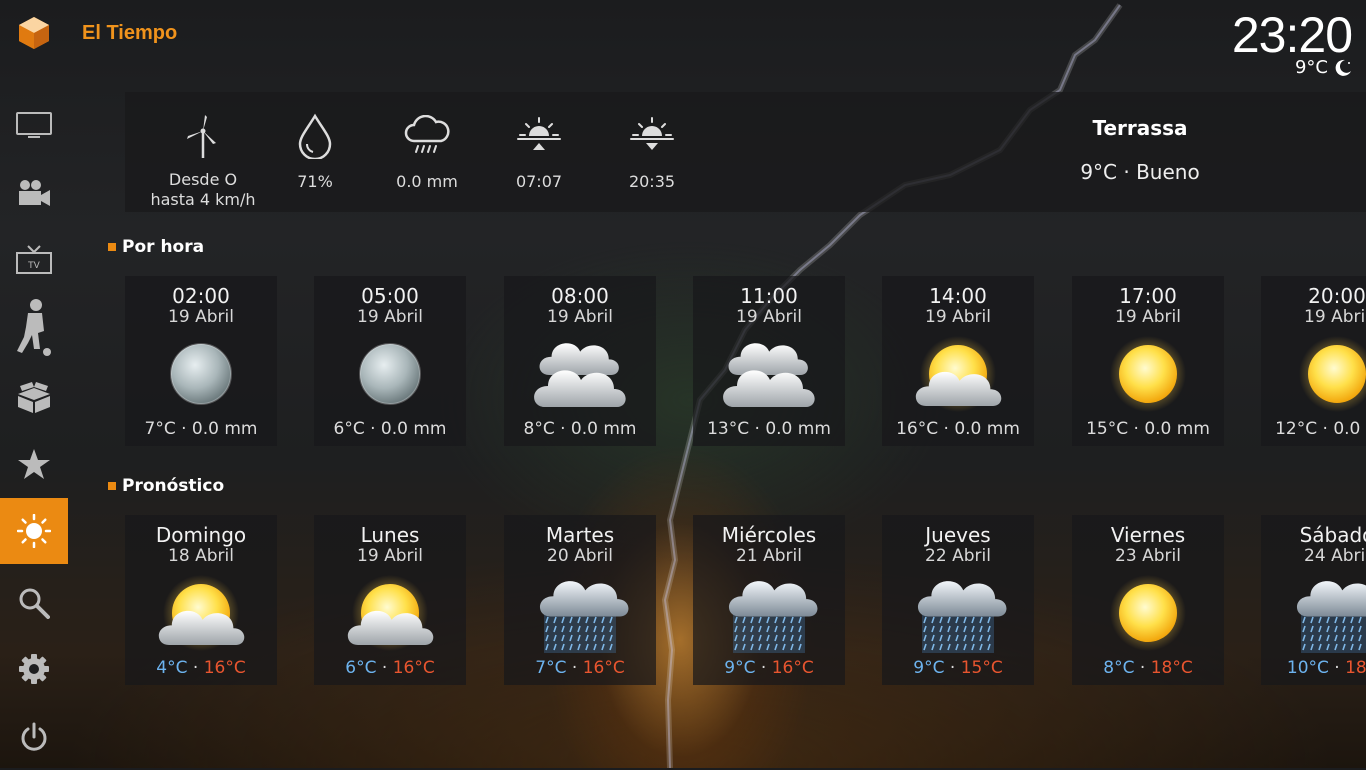  Describe the element at coordinates (34, 465) in the screenshot. I see `nav-favourites` at that location.